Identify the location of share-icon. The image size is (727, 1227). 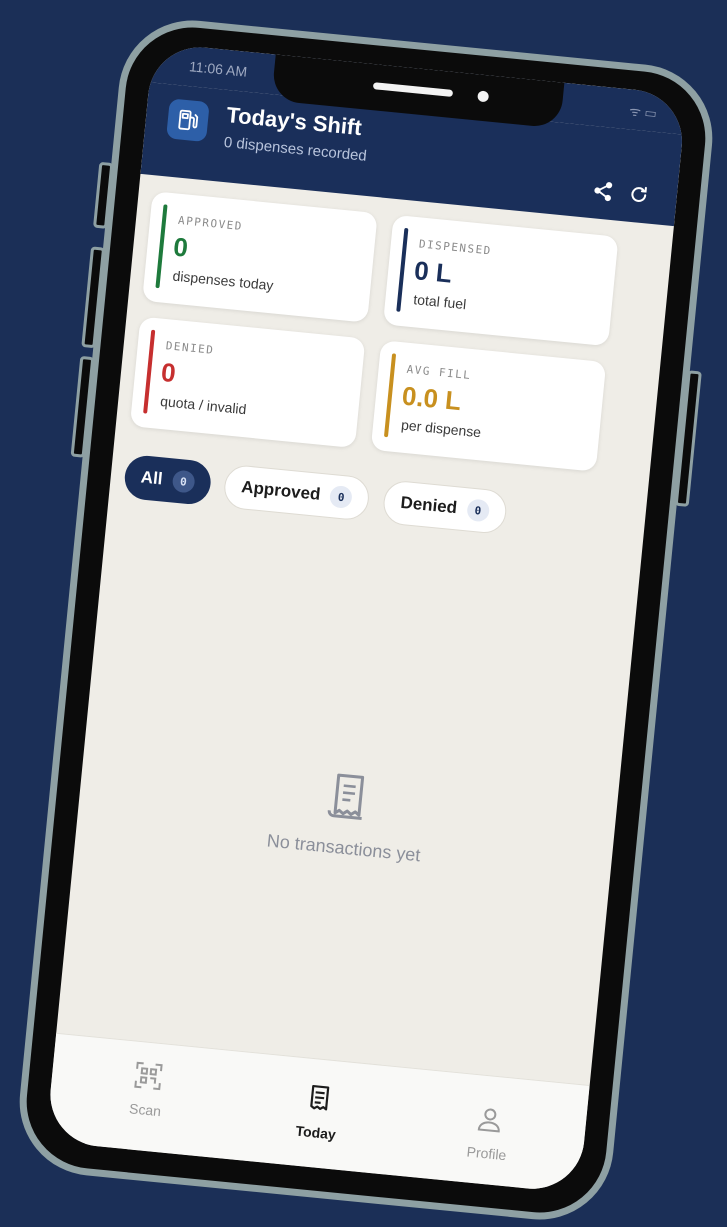
(603, 191).